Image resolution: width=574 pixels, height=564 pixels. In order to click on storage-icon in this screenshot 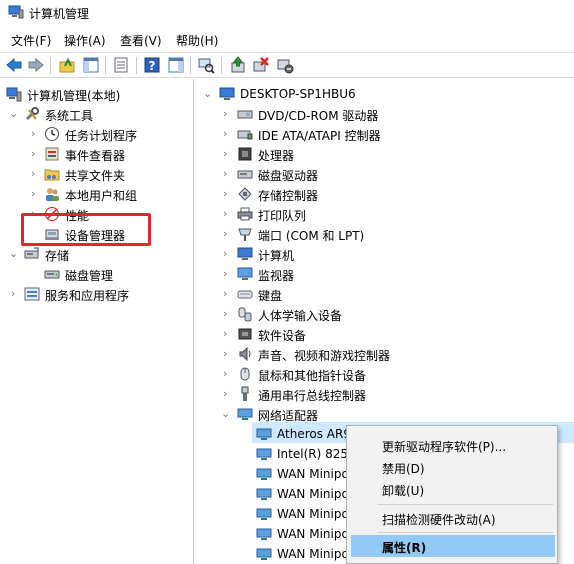, I will do `click(31, 253)`.